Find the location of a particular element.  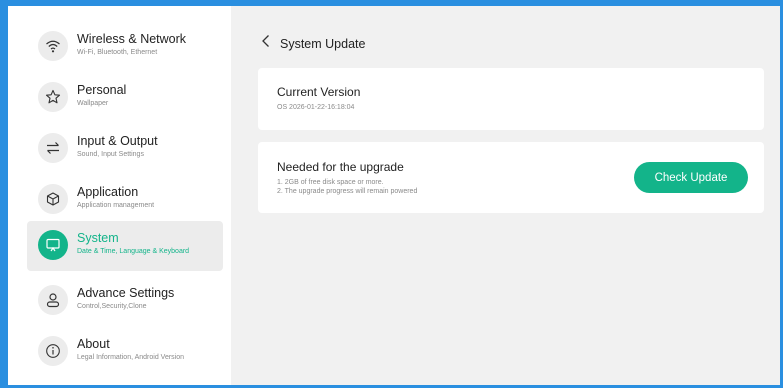

sidebar-item-about: About Legal Information, Android Version is located at coordinates (125, 352).